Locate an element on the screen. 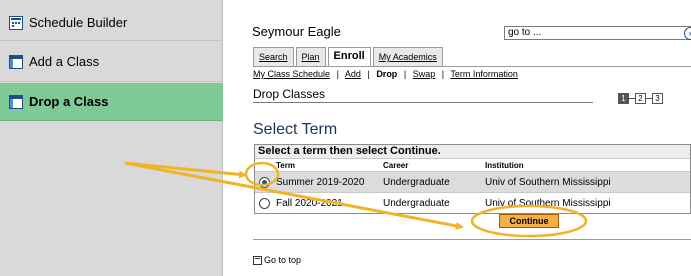 Image resolution: width=691 pixels, height=276 pixels. tab-bar: Search Plan Enroll My Academics is located at coordinates (349, 57).